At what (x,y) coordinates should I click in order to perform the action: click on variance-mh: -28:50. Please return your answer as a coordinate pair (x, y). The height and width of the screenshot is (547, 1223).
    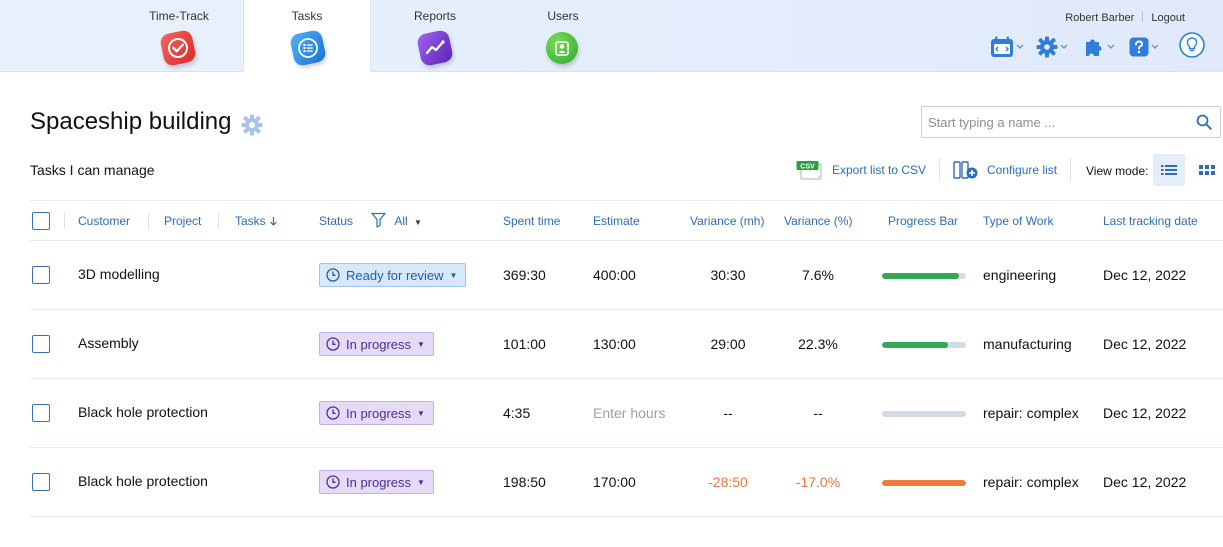
    Looking at the image, I should click on (728, 482).